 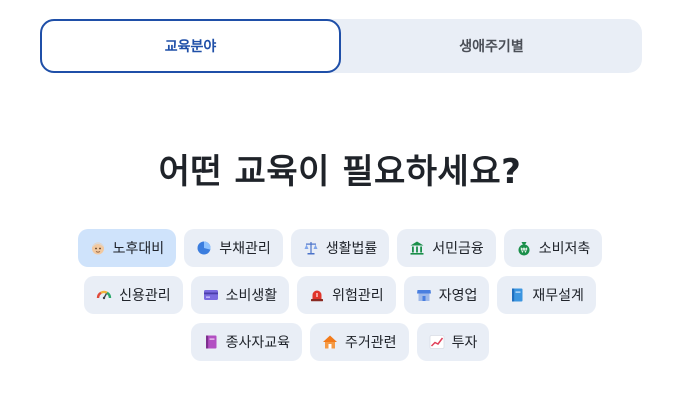 I want to click on chip-row: 신용관리 소비생활 위험관리 자영업 재무설계, so click(x=340, y=295).